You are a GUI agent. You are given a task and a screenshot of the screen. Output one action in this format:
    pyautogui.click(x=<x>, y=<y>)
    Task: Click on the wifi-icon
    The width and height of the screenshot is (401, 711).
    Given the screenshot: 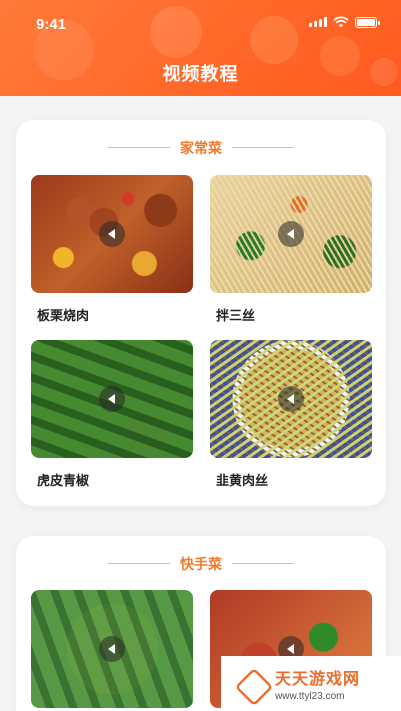 What is the action you would take?
    pyautogui.click(x=341, y=22)
    